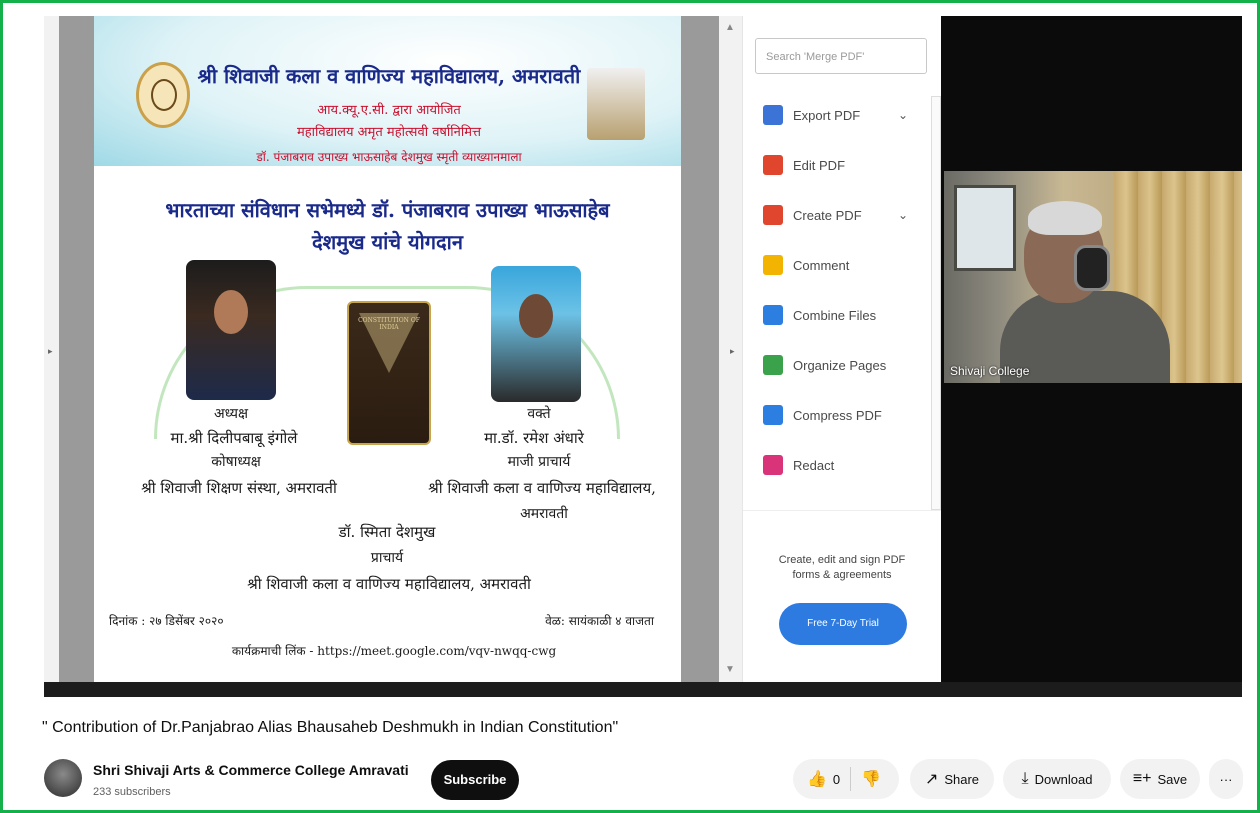 The width and height of the screenshot is (1260, 813). I want to click on more-actions-button: ···, so click(1226, 779).